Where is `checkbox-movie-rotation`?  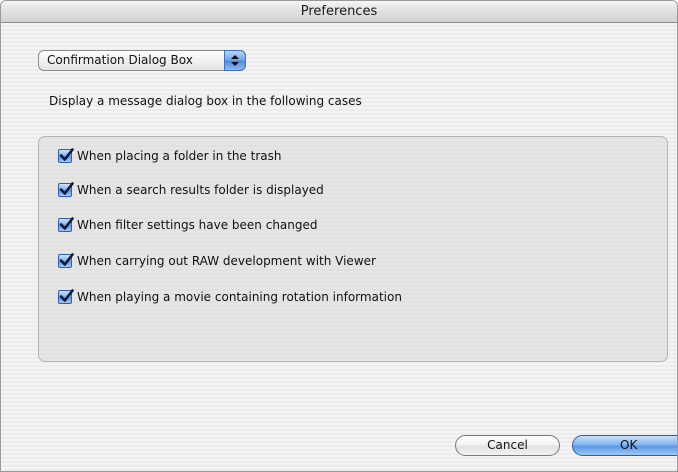 checkbox-movie-rotation is located at coordinates (66, 296).